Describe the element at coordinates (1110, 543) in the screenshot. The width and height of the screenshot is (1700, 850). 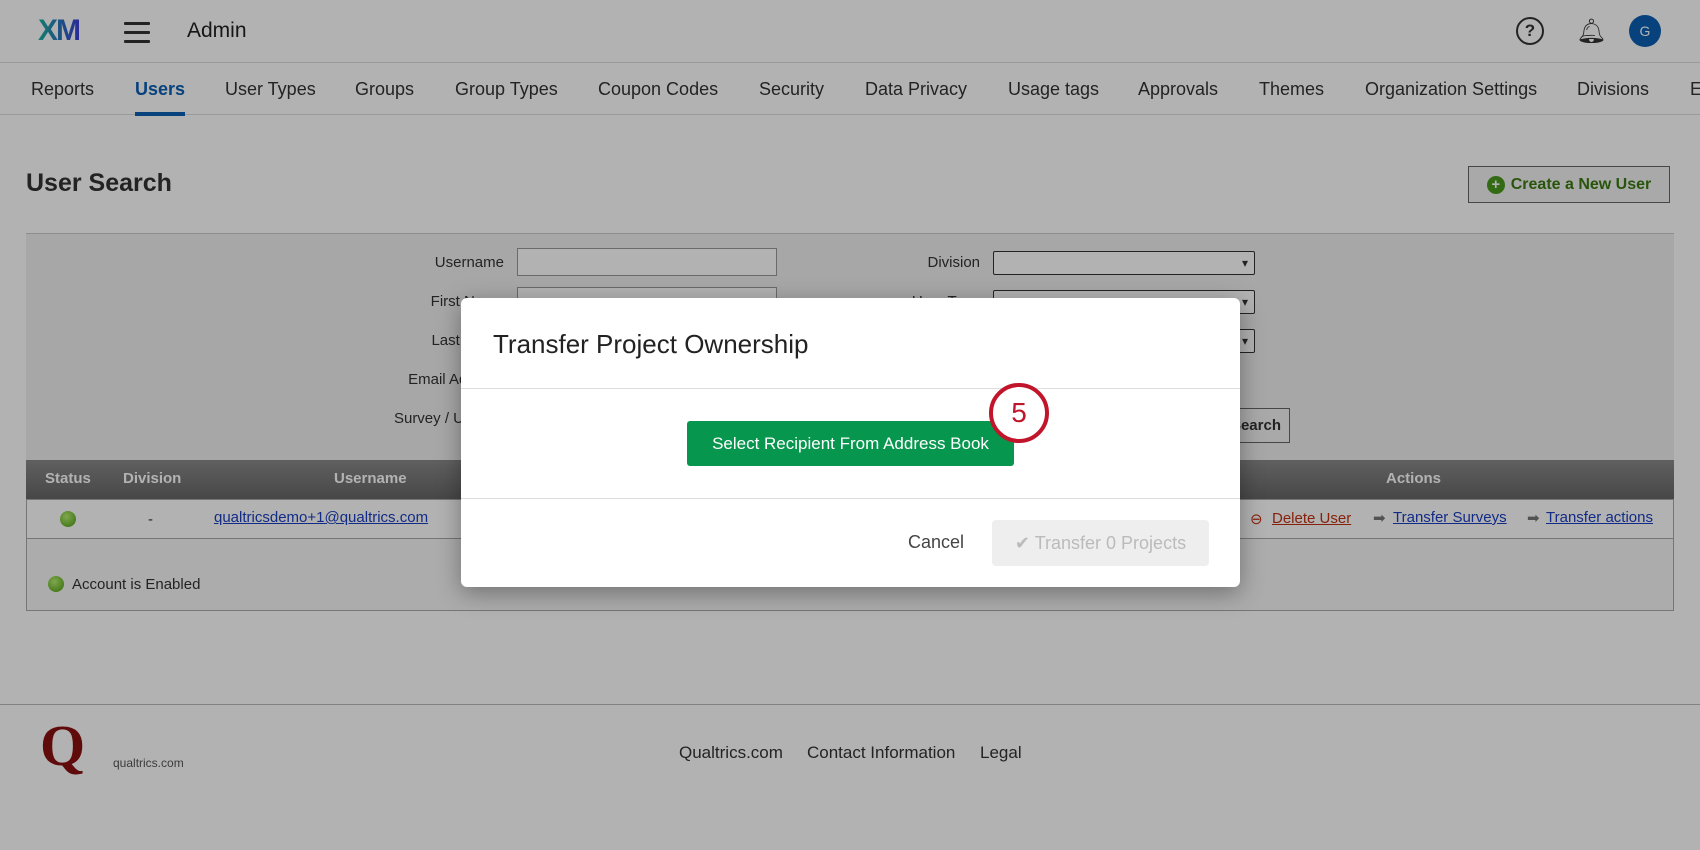
I see `transfer-label: Transfer 0 Projects` at that location.